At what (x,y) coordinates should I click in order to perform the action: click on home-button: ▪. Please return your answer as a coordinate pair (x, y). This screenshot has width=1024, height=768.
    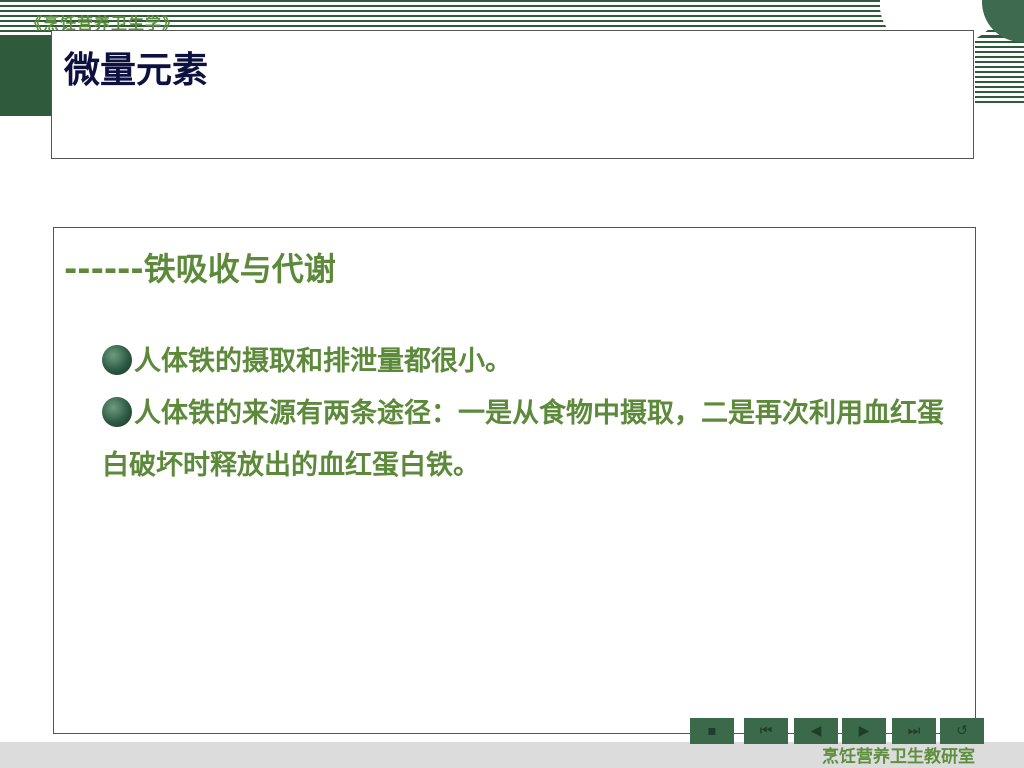
    Looking at the image, I should click on (712, 731).